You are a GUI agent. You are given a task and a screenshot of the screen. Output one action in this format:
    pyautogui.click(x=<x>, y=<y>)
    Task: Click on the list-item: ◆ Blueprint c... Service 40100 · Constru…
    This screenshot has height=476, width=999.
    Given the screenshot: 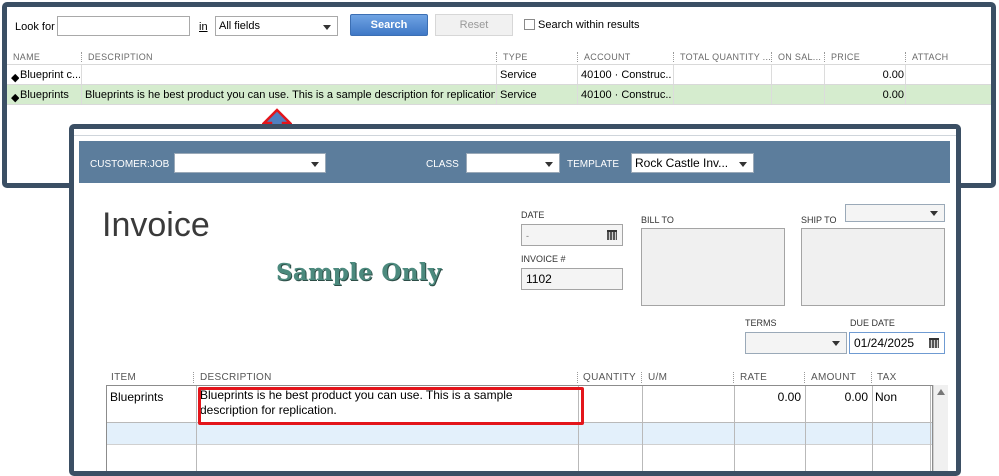 What is the action you would take?
    pyautogui.click(x=499, y=74)
    